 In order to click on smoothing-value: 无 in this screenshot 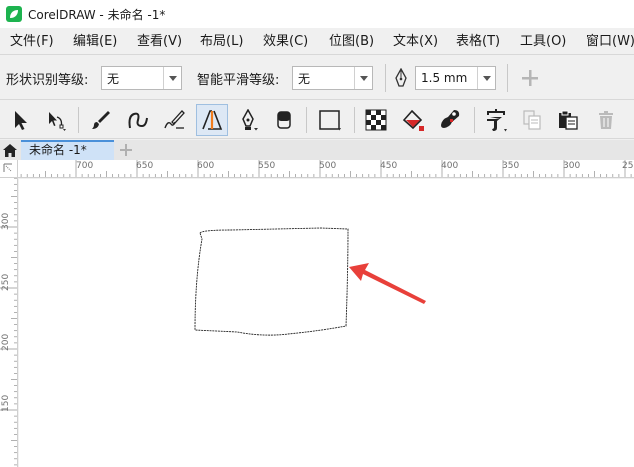, I will do `click(304, 78)`.